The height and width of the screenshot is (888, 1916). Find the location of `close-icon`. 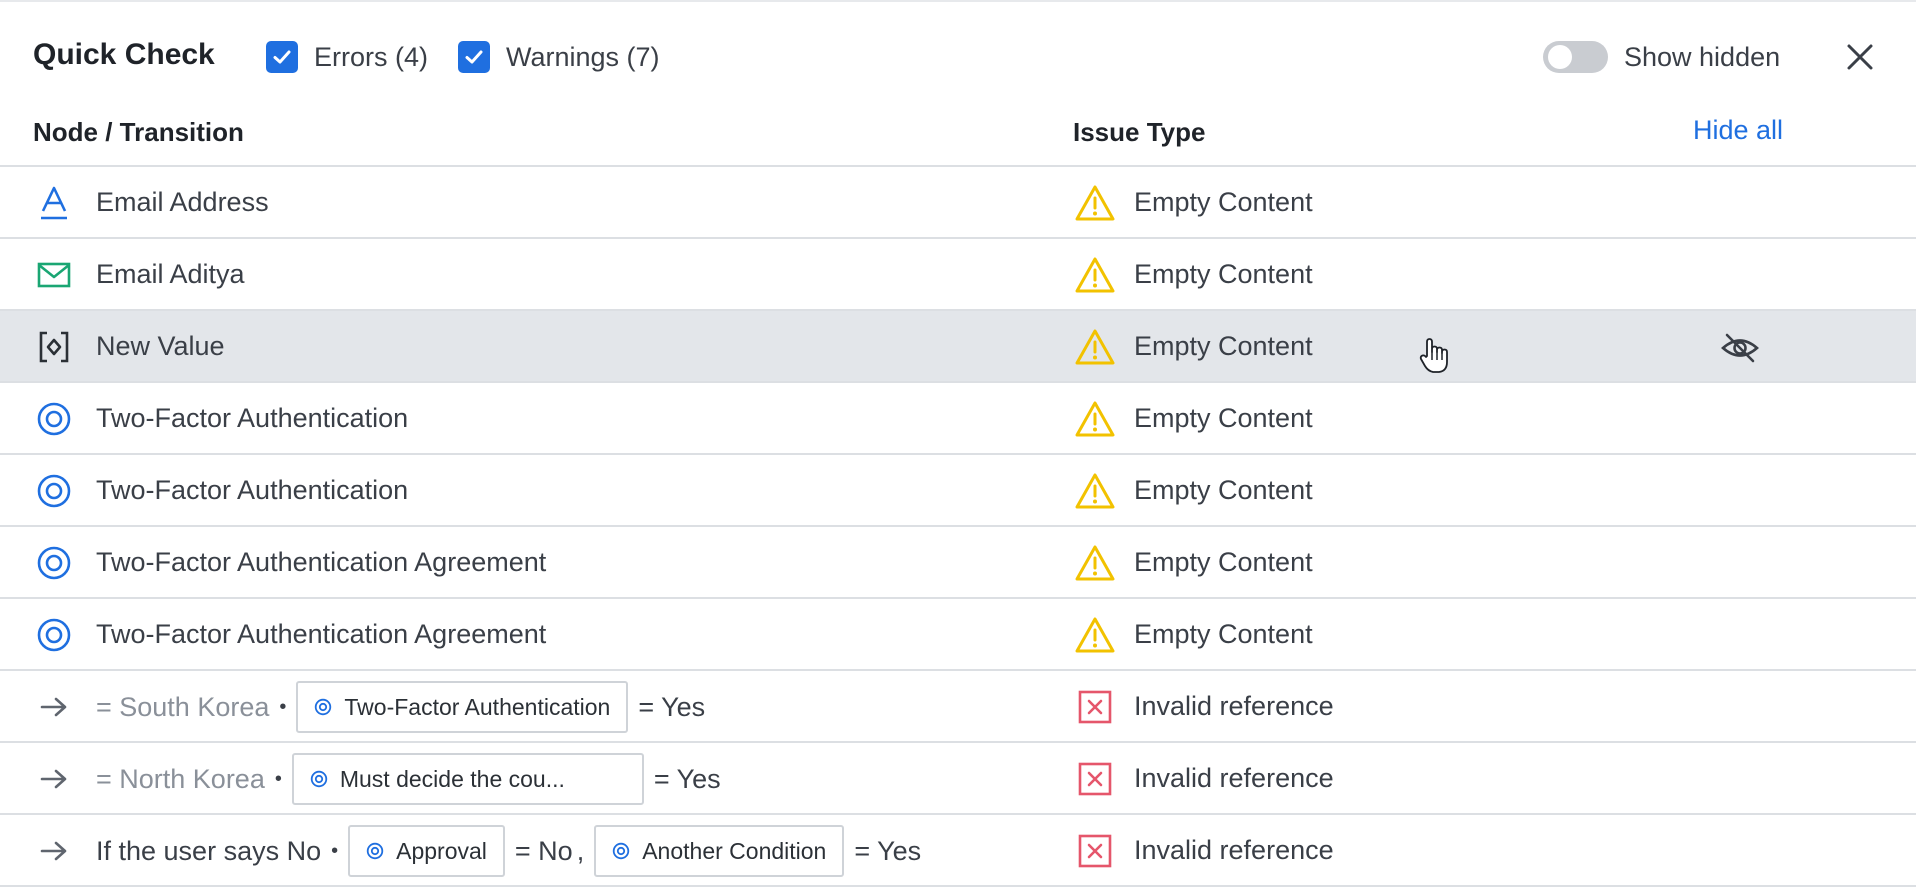

close-icon is located at coordinates (1860, 57).